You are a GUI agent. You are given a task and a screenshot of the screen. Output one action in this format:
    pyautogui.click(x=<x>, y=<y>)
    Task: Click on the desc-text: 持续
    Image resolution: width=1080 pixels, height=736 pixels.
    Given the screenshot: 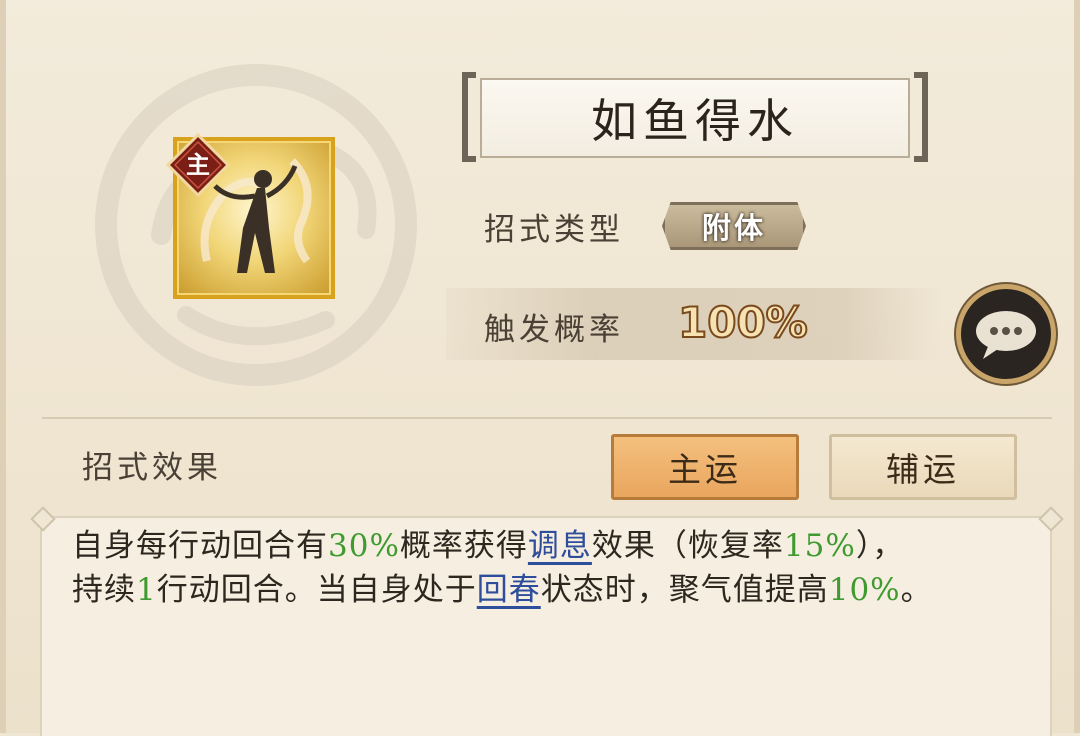 What is the action you would take?
    pyautogui.click(x=104, y=590)
    